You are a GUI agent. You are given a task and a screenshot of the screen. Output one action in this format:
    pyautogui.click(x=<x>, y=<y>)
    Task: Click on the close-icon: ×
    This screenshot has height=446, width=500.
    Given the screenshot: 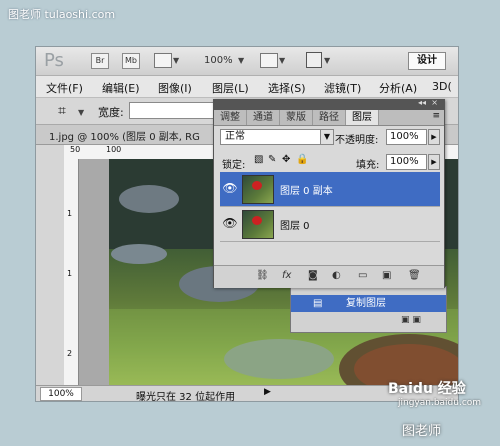 What is the action you would take?
    pyautogui.click(x=434, y=102)
    